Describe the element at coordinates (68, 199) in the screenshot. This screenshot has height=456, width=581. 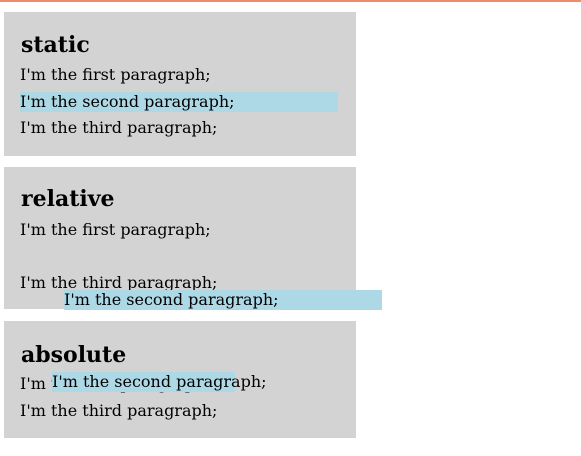
I see `section-heading-relative: relative` at that location.